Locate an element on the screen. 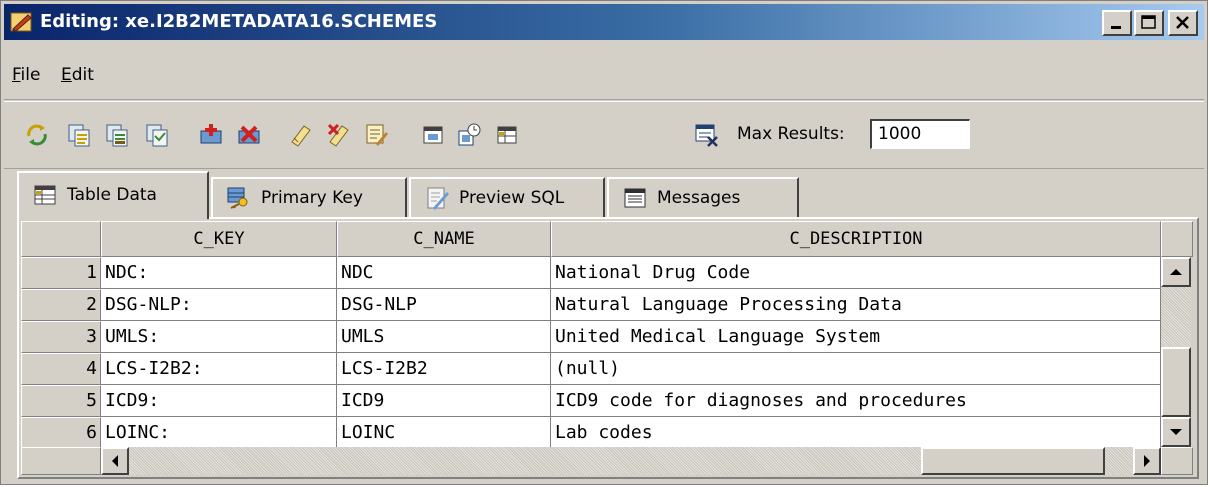 The width and height of the screenshot is (1210, 487). menu-edit-label: dit is located at coordinates (82, 75).